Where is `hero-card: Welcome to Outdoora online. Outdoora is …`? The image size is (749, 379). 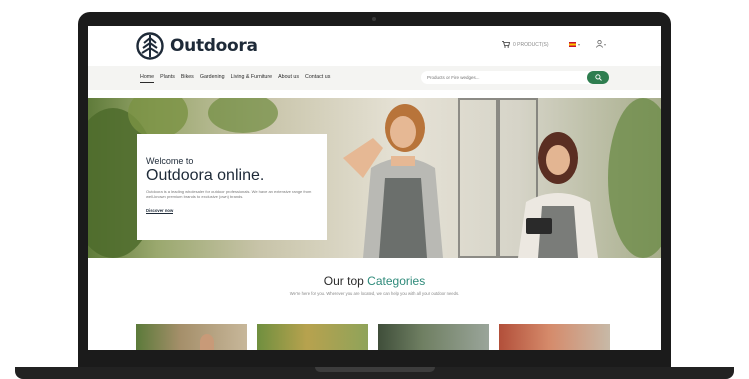 hero-card: Welcome to Outdoora online. Outdoora is … is located at coordinates (232, 187).